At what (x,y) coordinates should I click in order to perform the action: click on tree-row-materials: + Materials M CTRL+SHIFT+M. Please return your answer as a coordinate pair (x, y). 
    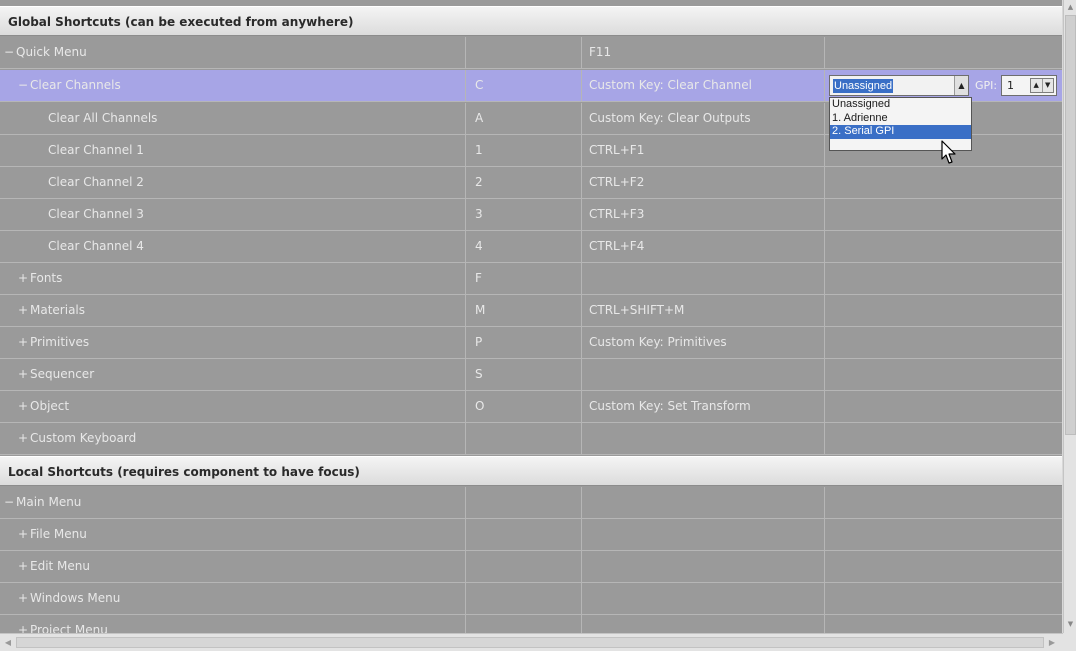
    Looking at the image, I should click on (531, 311).